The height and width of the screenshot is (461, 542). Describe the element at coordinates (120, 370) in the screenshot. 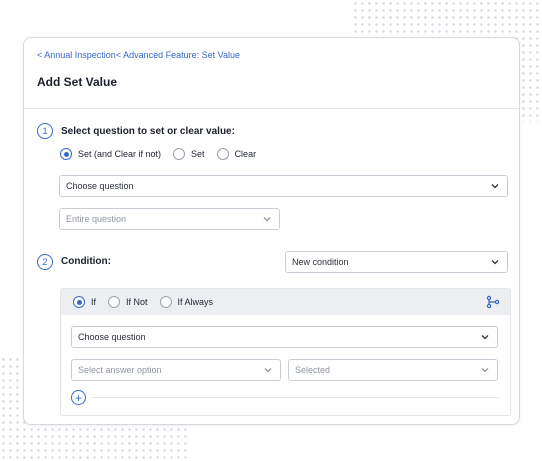

I see `select-value: Select answer option` at that location.